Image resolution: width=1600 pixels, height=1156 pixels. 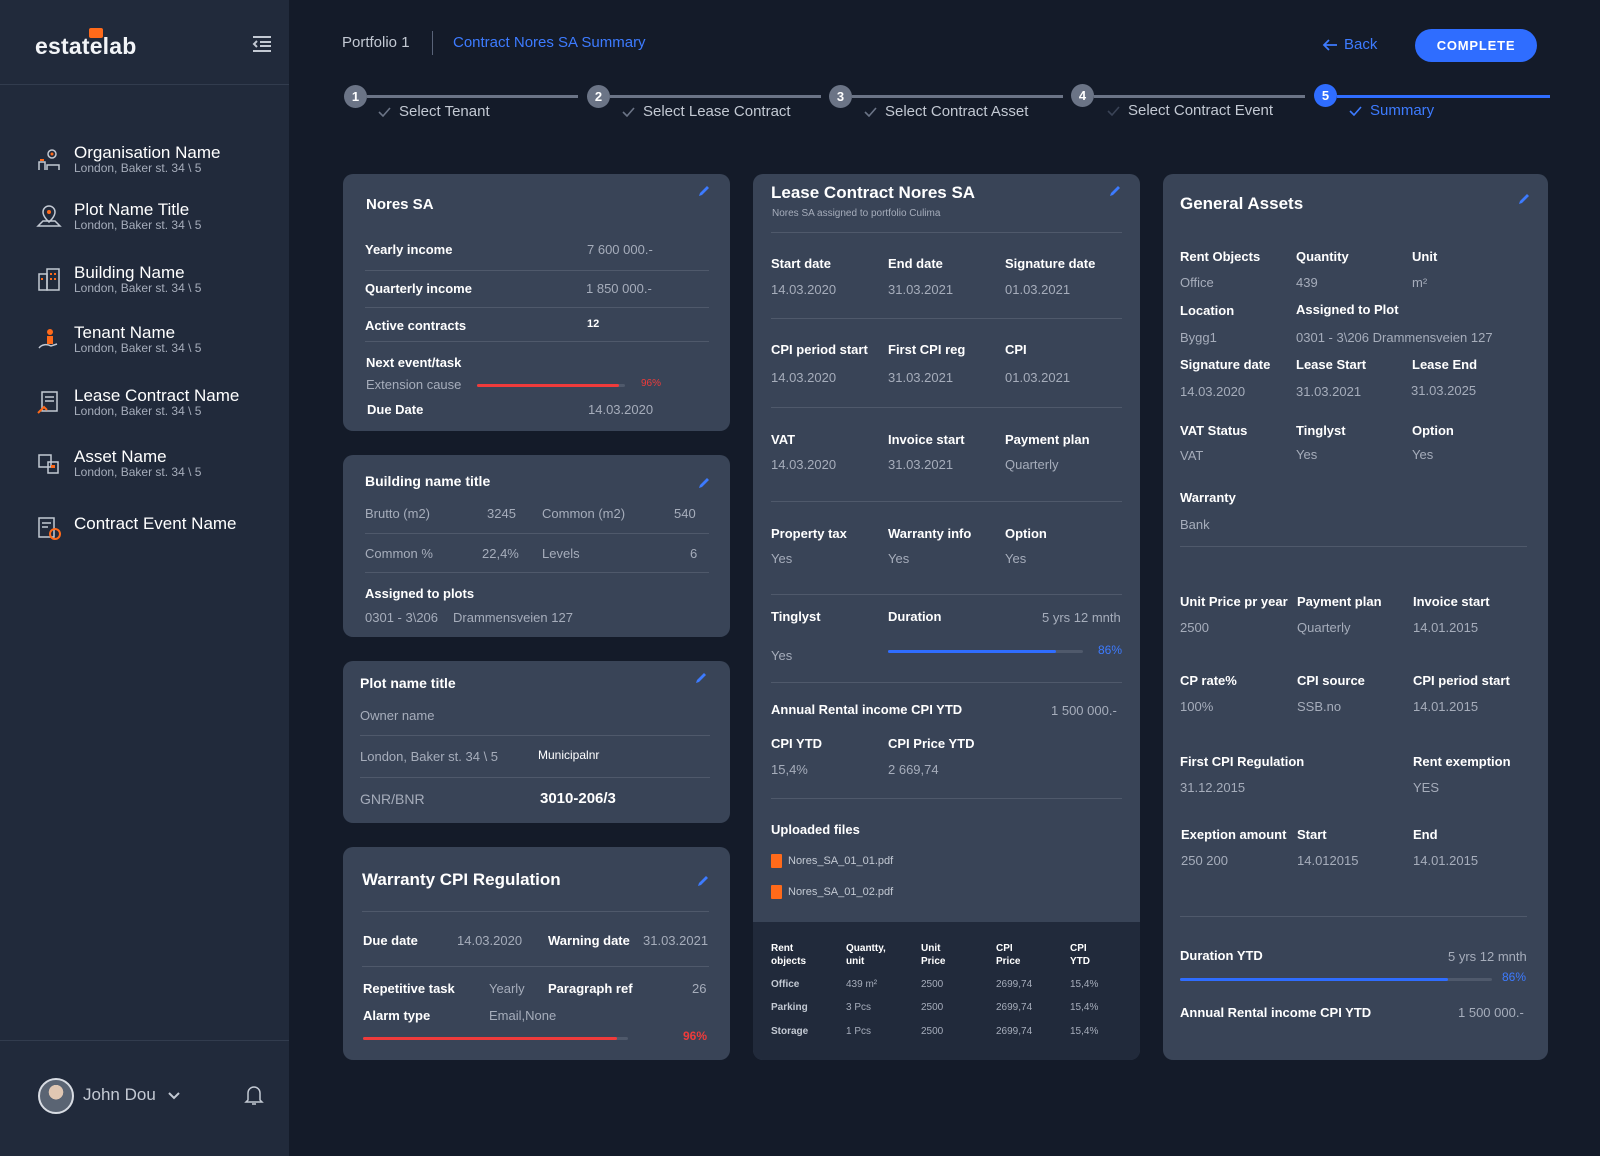 I want to click on back-button: Back, so click(x=1349, y=44).